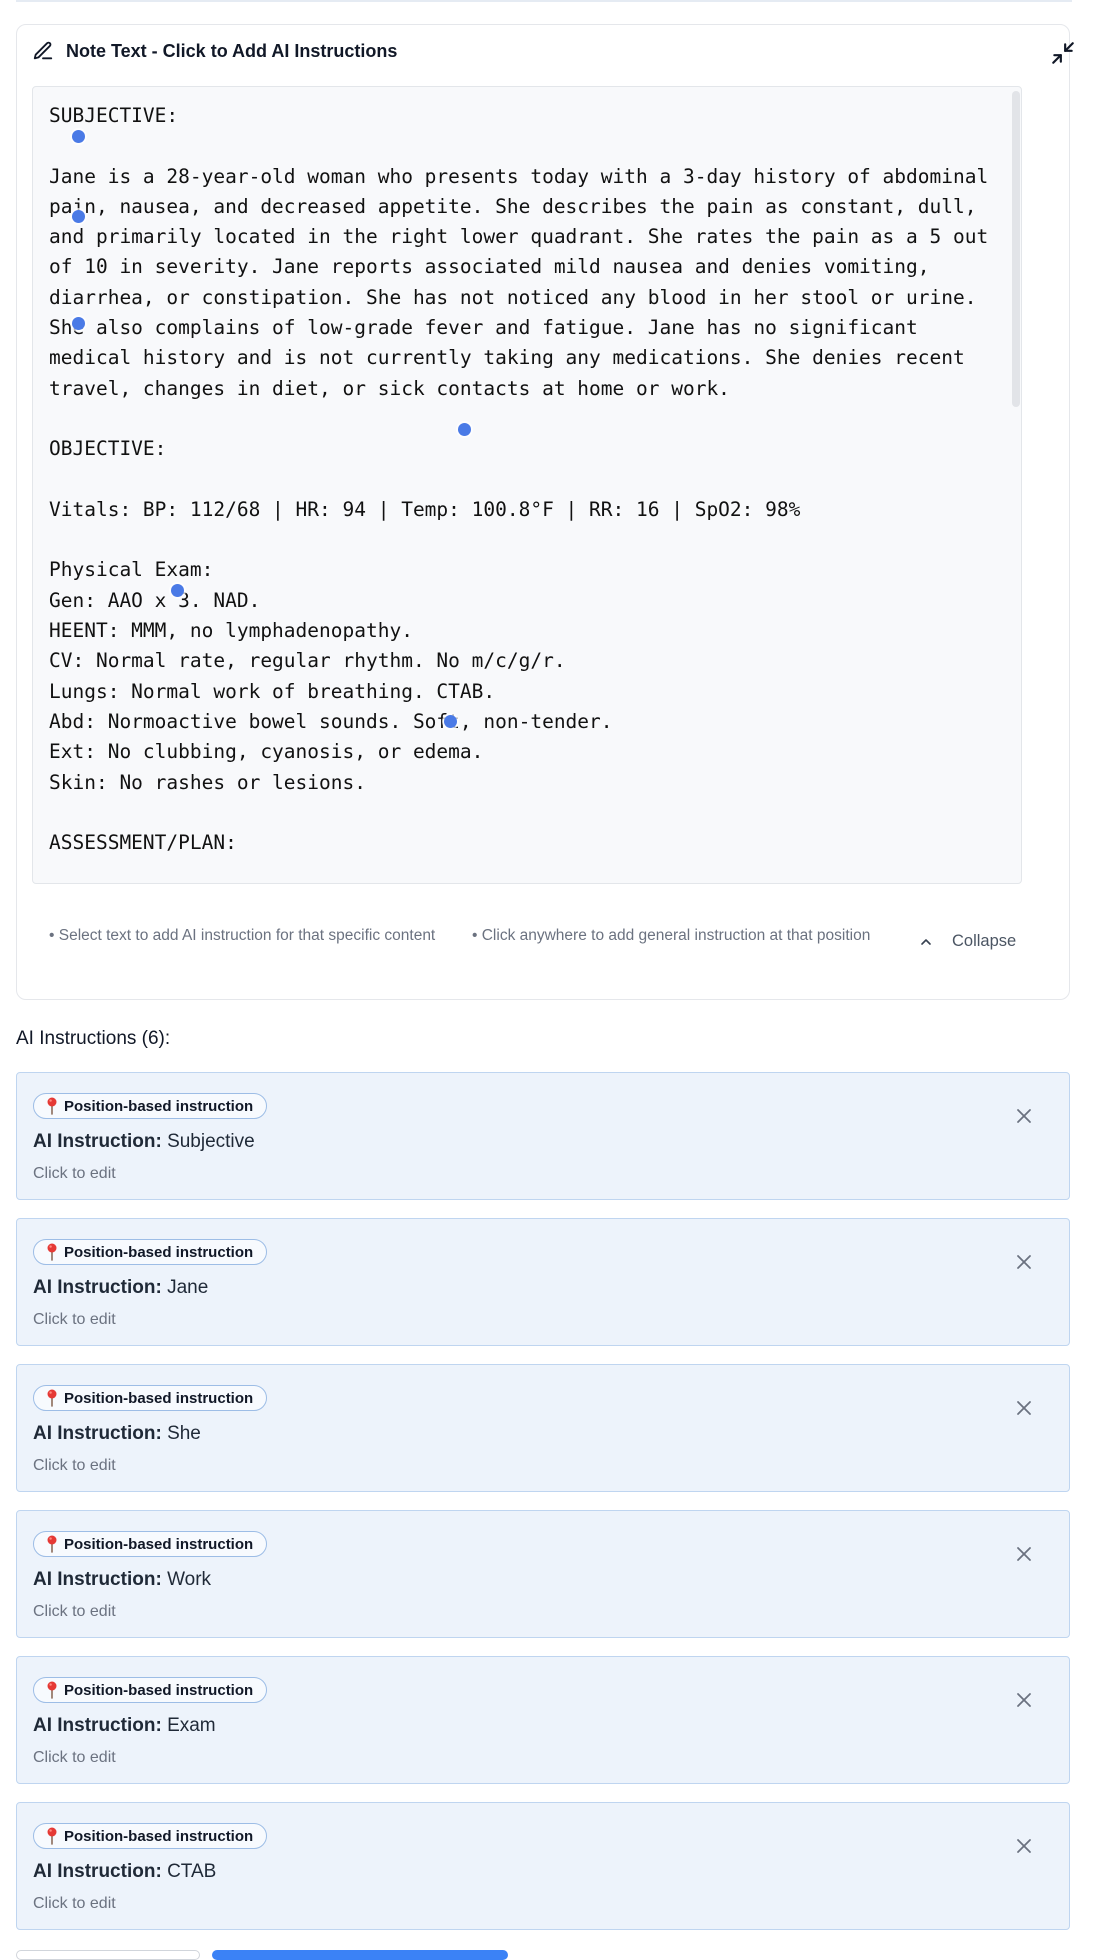 This screenshot has height=1960, width=1104. I want to click on primary-action-button, so click(360, 1955).